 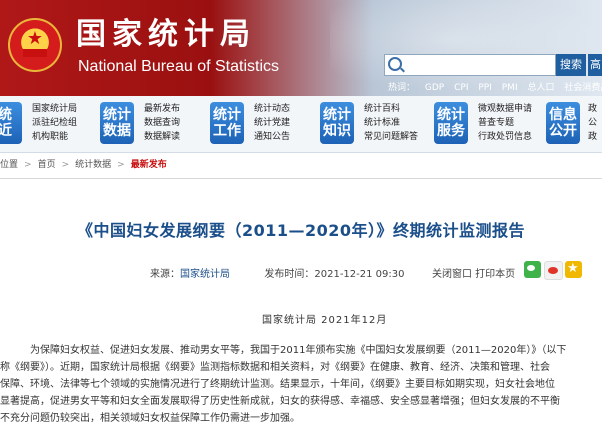 What do you see at coordinates (495, 87) in the screenshot?
I see `hot-words-bar: 热词： GDP CPI PPI PMI 总人口 社会消费品零售` at bounding box center [495, 87].